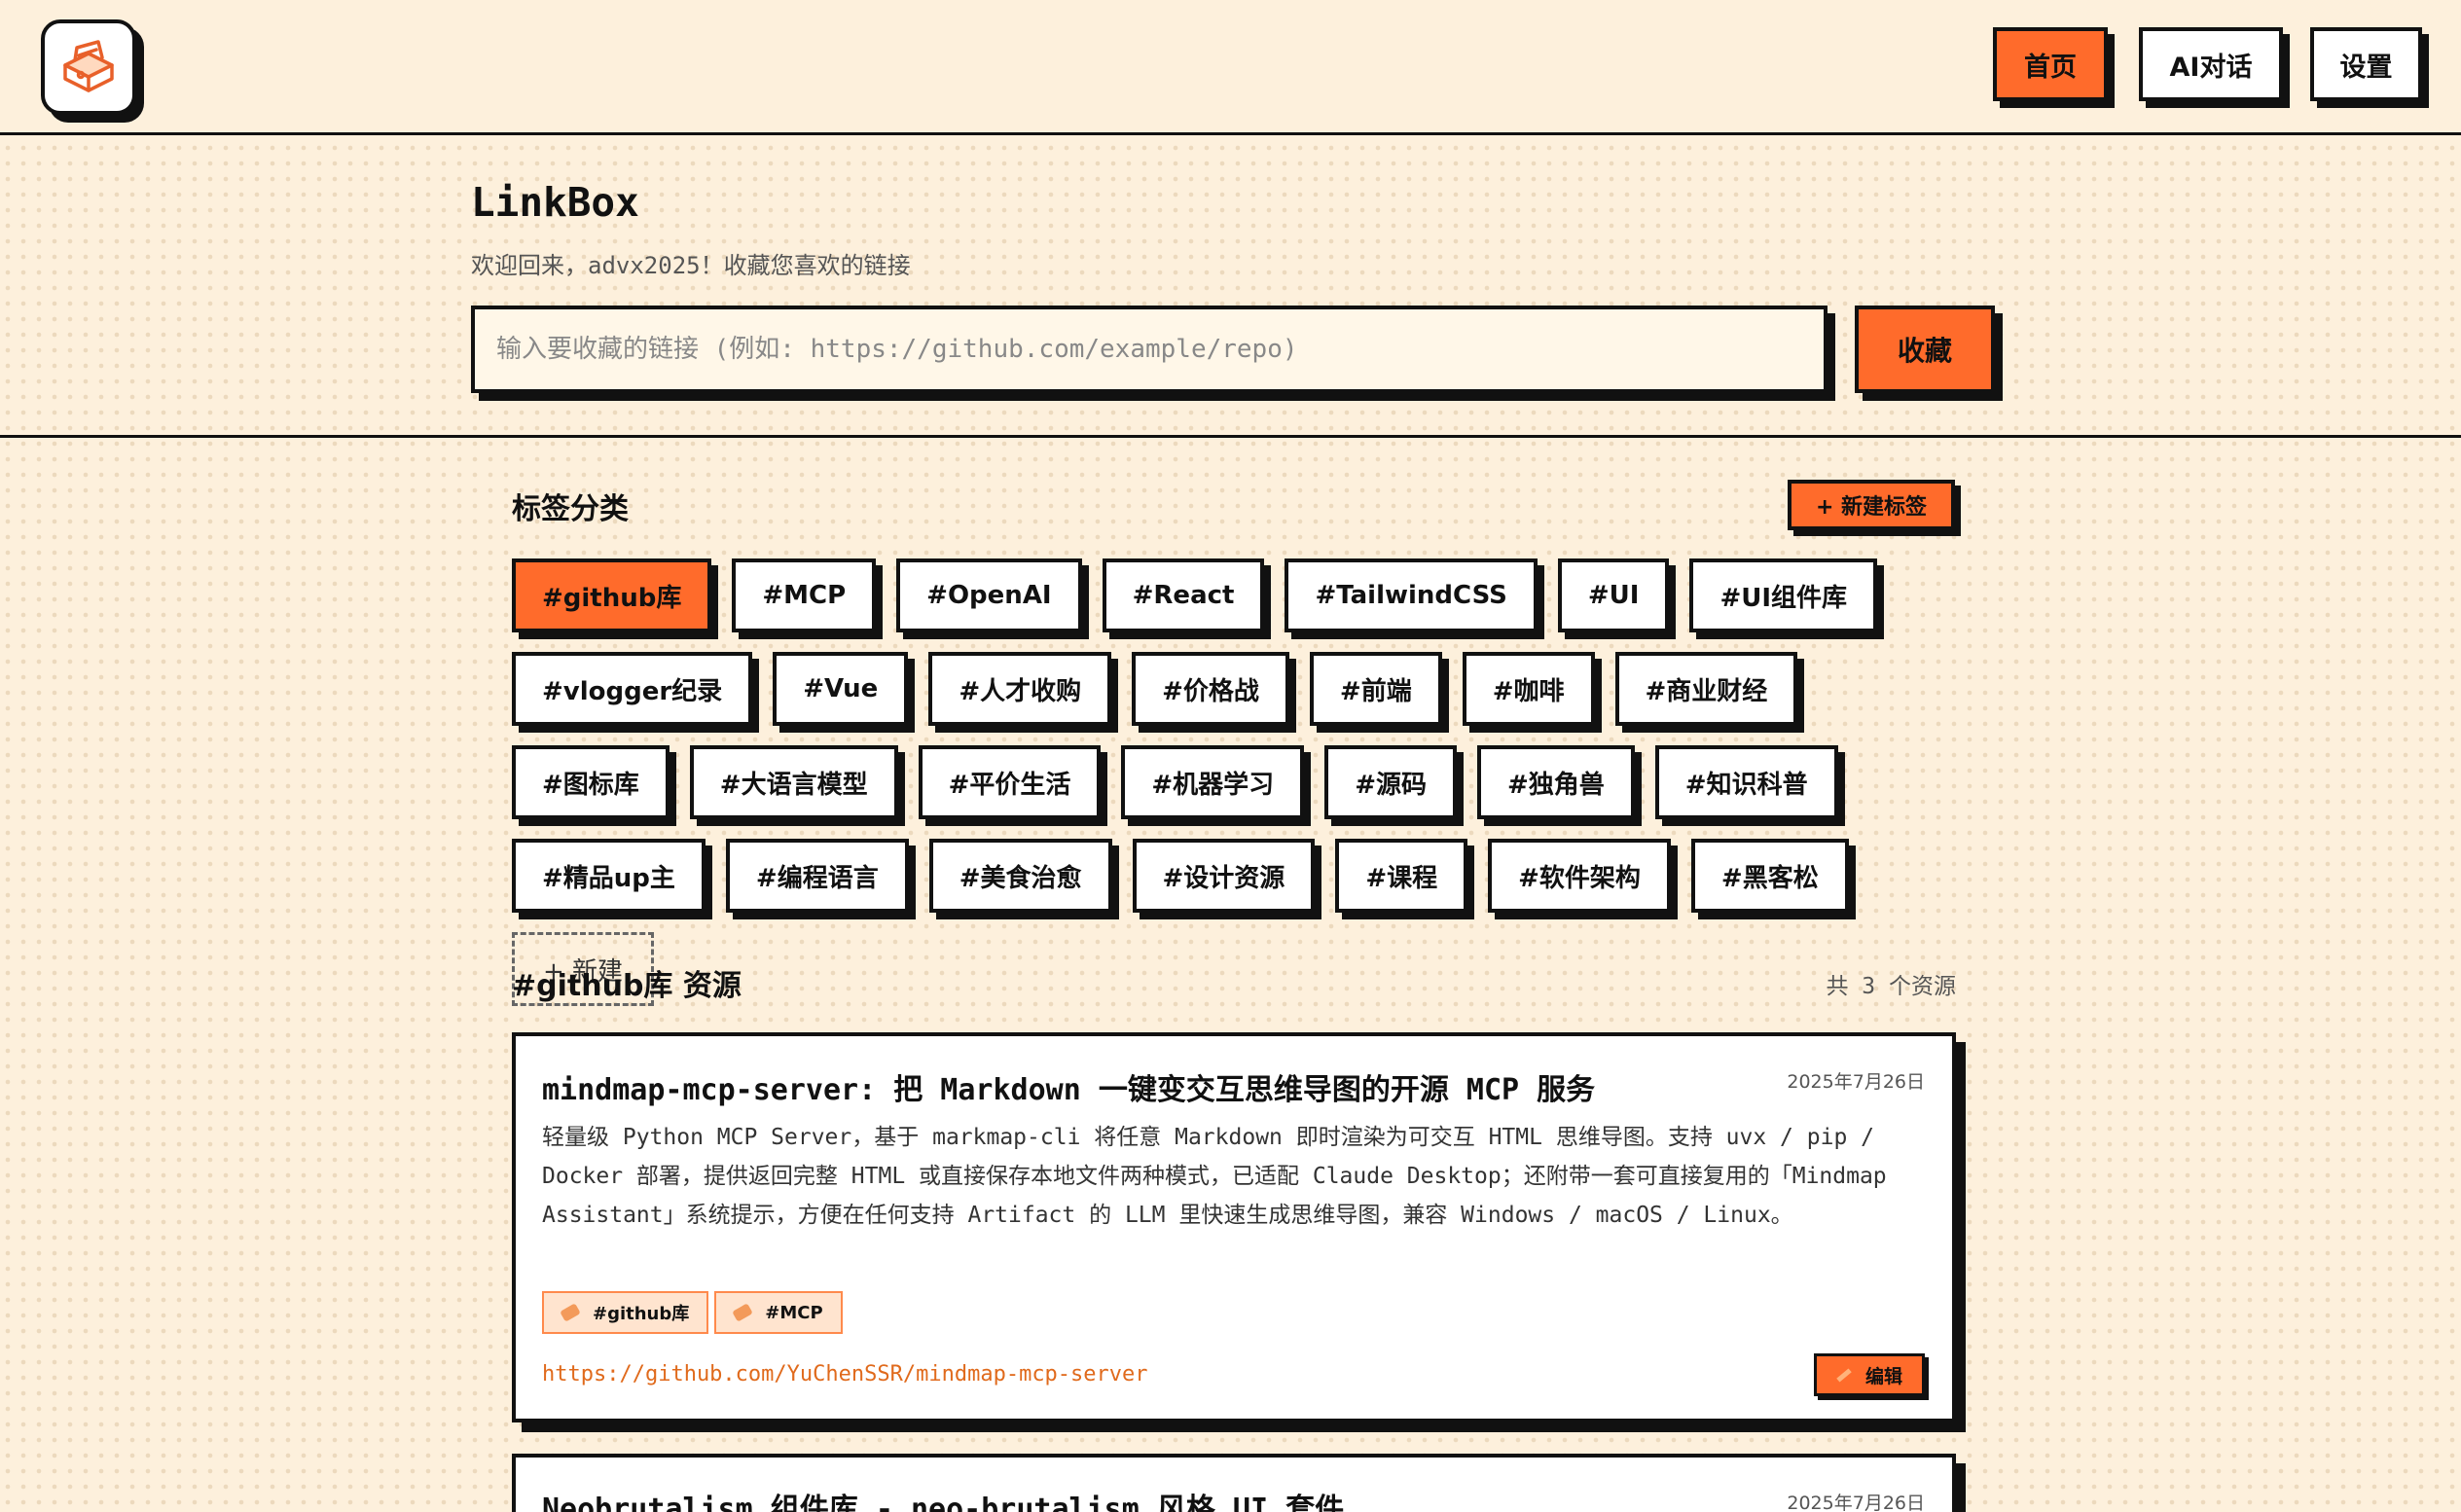 The image size is (2461, 1512). I want to click on tag-button: #UI组件库, so click(1783, 595).